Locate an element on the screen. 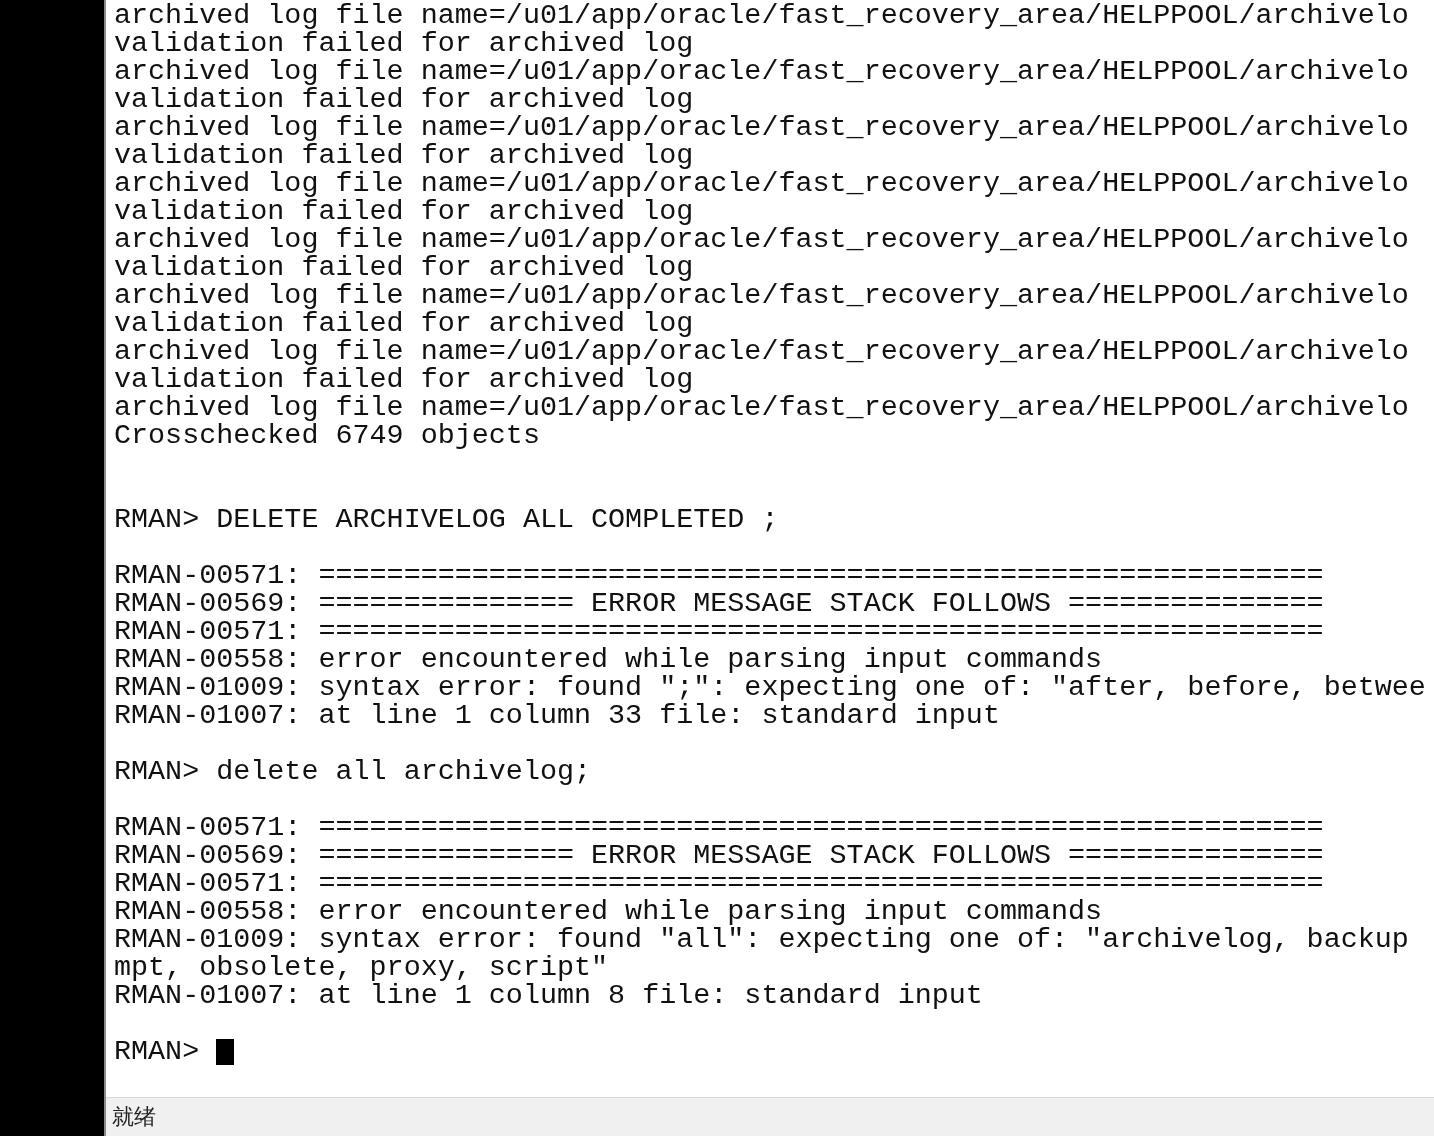 This screenshot has width=1434, height=1136. output-line: mpt, obsolete, proxy, script" is located at coordinates (361, 968).